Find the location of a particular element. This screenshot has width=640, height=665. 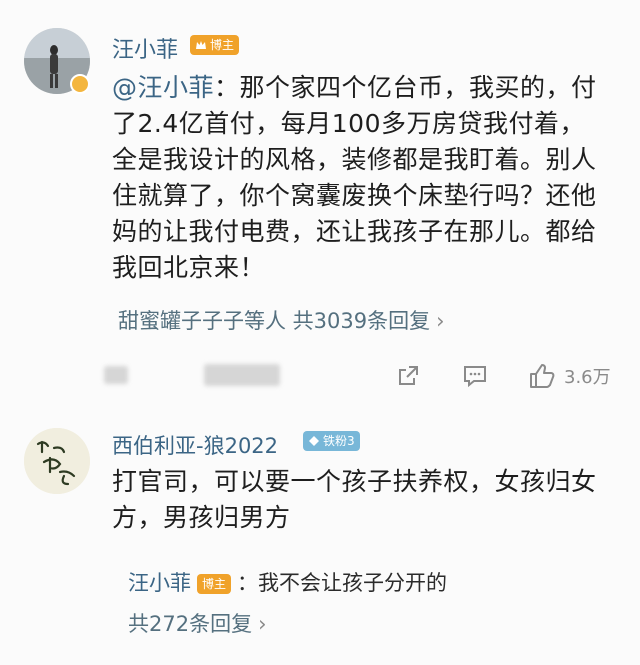

share-button is located at coordinates (408, 376).